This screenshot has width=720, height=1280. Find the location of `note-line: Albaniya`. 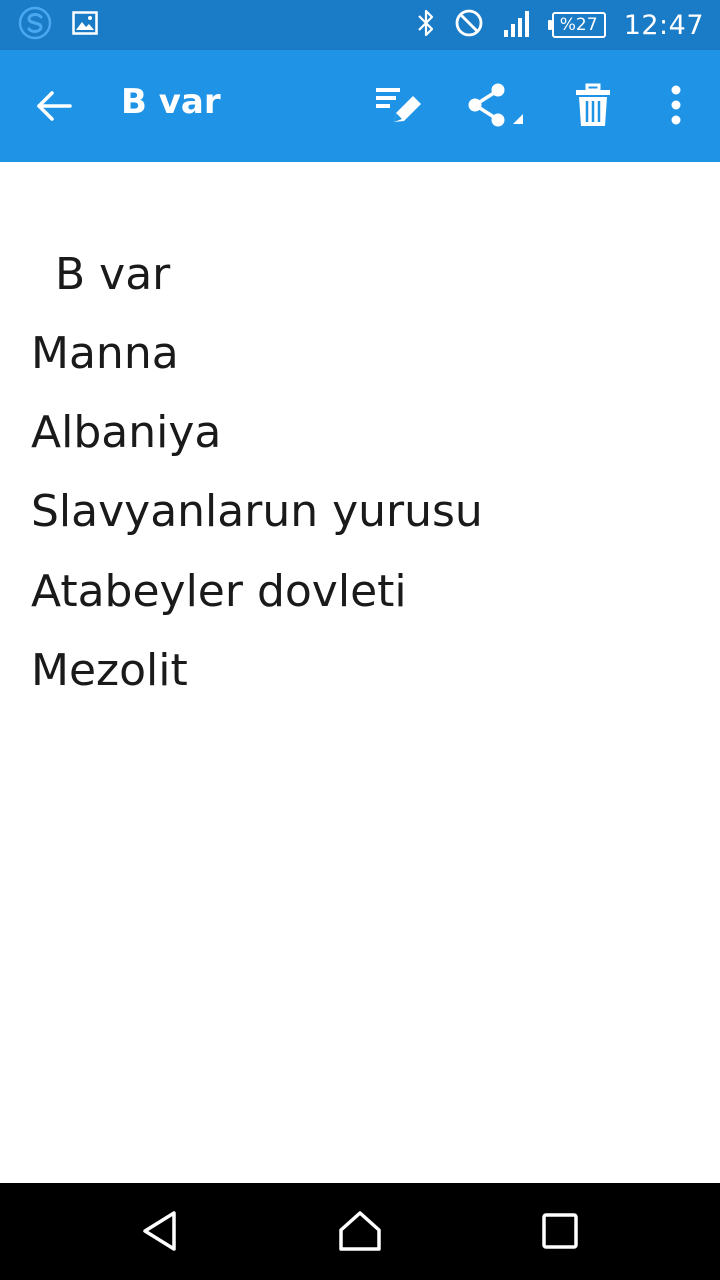

note-line: Albaniya is located at coordinates (126, 432).